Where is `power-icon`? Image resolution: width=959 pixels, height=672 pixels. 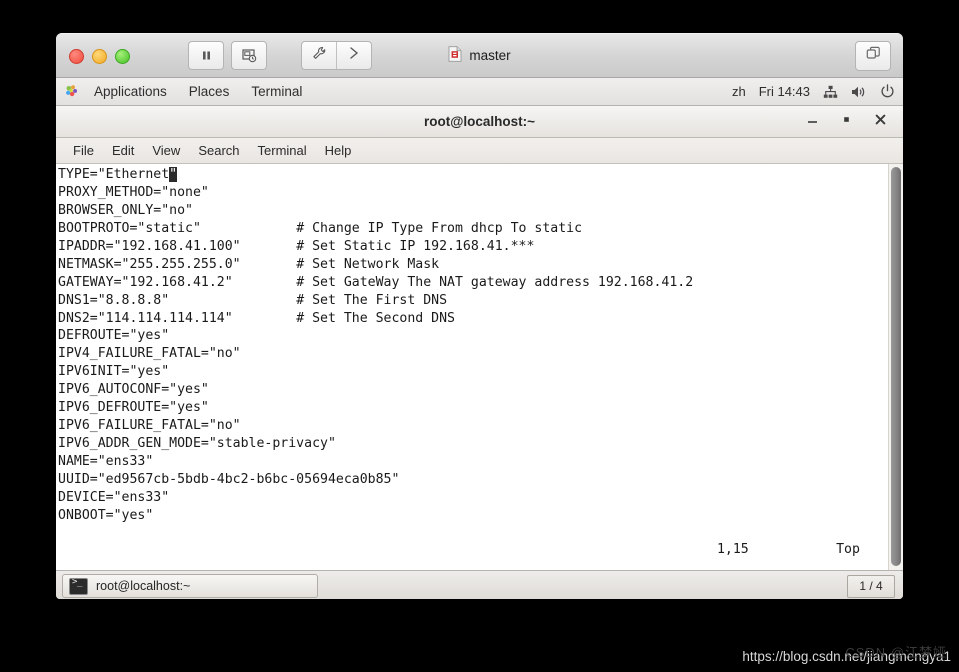 power-icon is located at coordinates (887, 91).